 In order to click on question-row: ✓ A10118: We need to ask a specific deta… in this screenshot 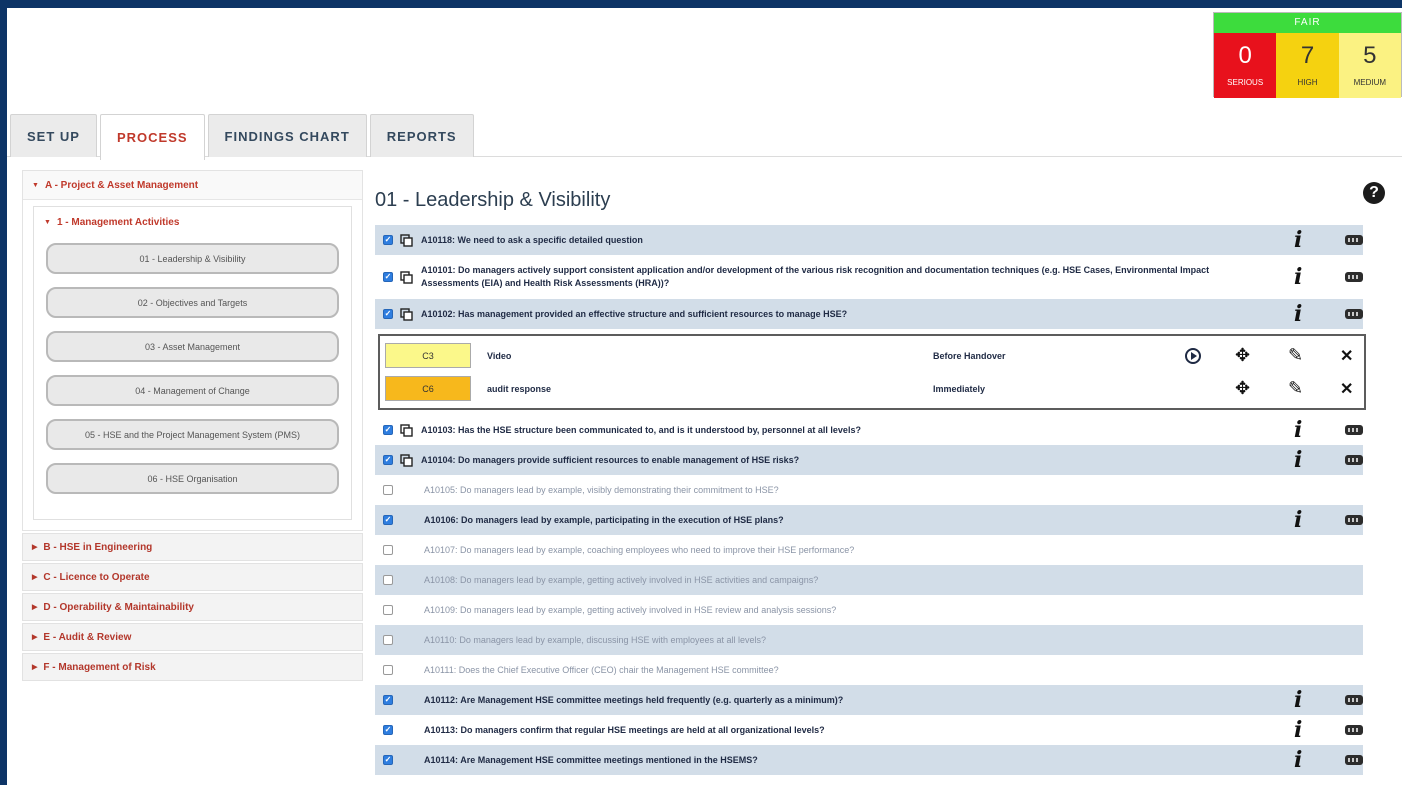, I will do `click(869, 240)`.